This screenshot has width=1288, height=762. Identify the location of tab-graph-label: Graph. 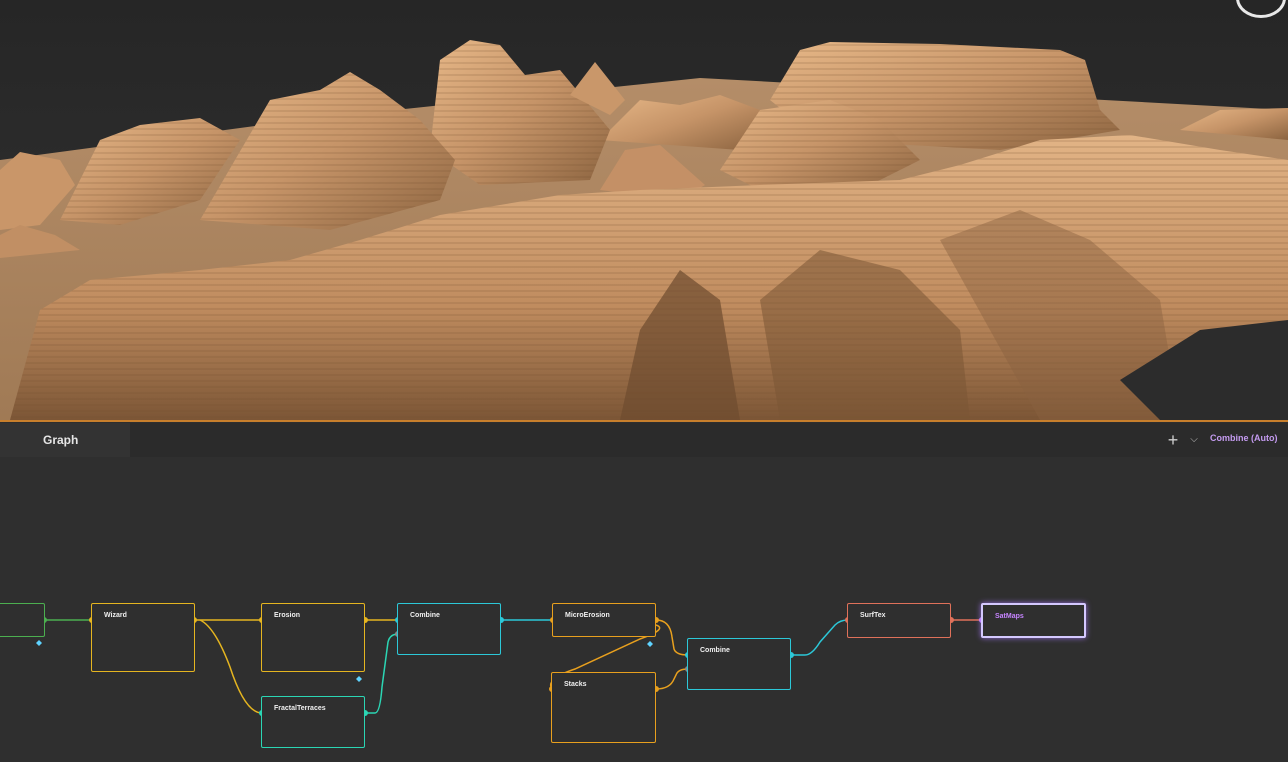
(61, 440).